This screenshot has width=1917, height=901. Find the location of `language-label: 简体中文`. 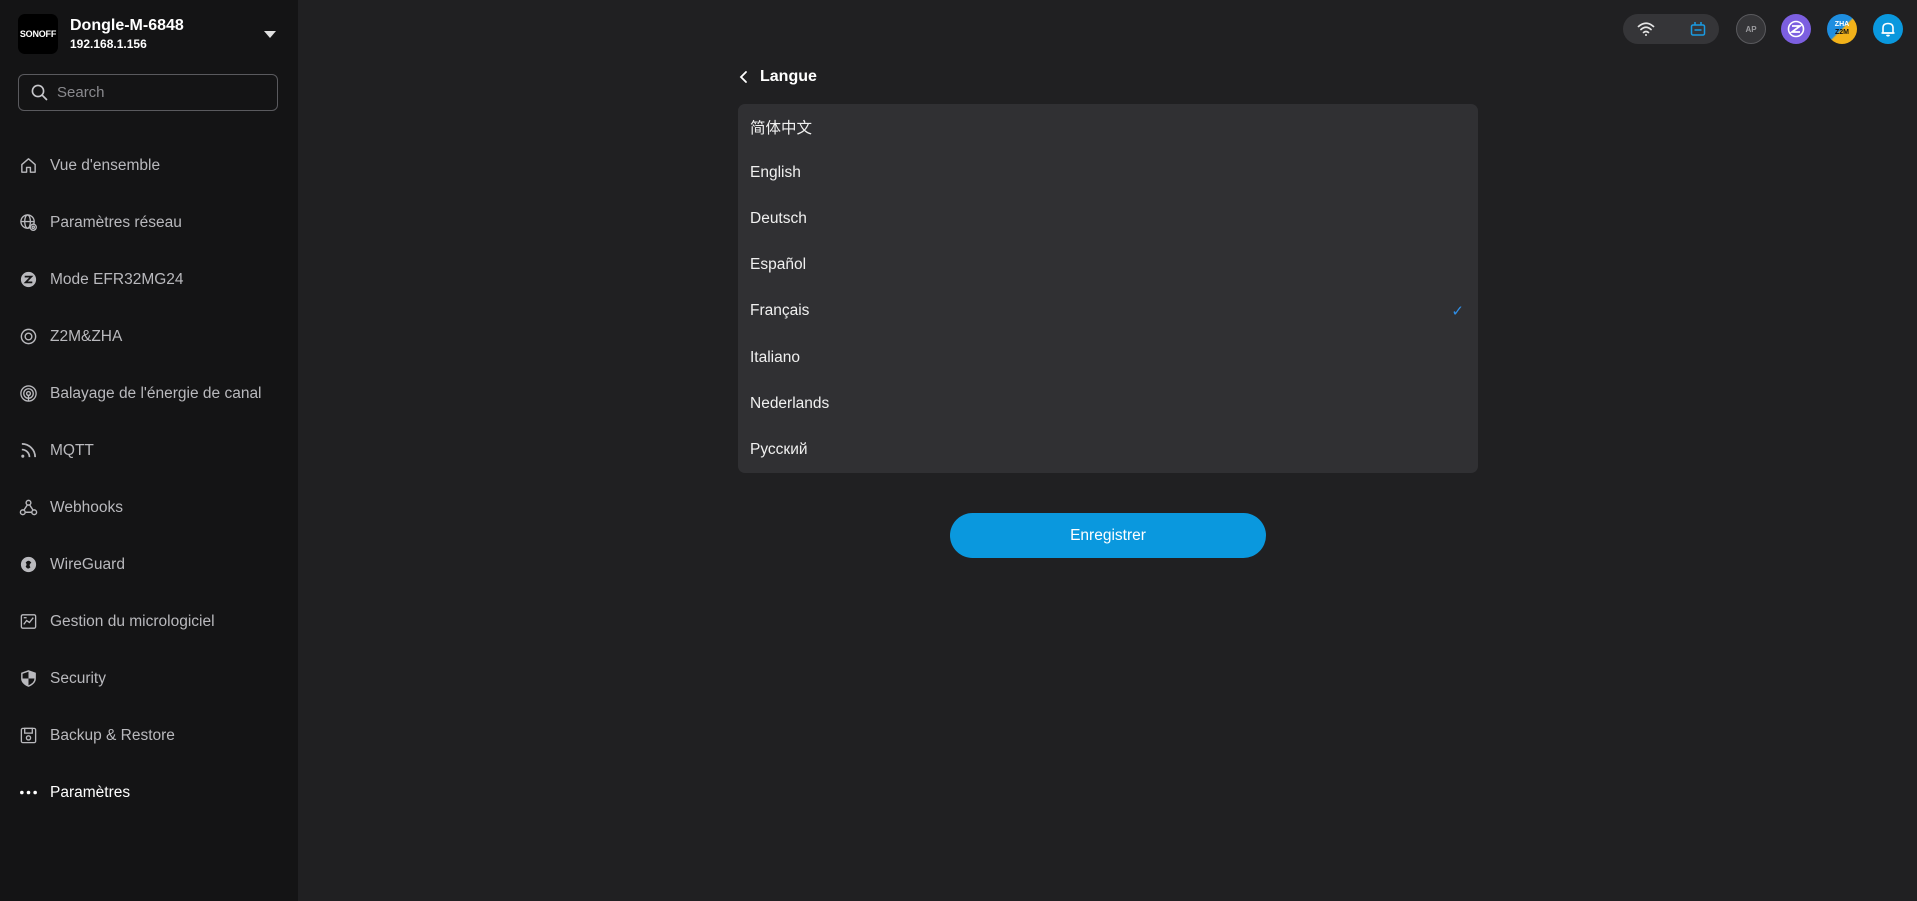

language-label: 简体中文 is located at coordinates (781, 129).